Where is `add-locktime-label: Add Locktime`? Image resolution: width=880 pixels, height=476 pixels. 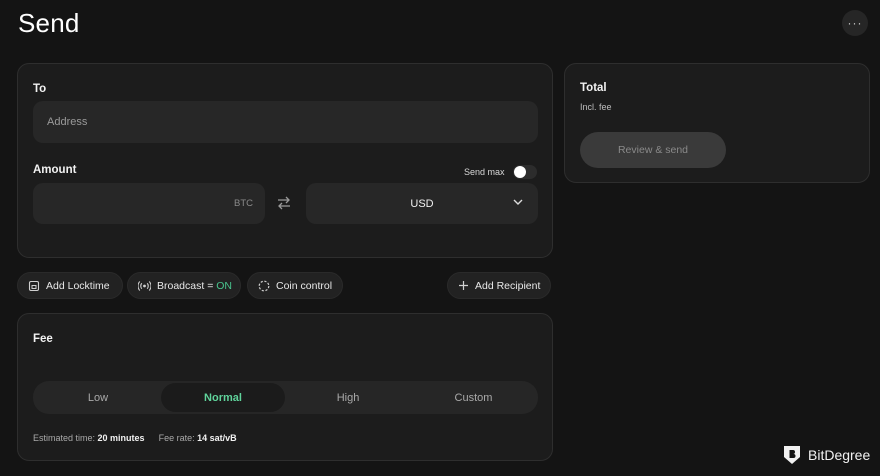
add-locktime-label: Add Locktime is located at coordinates (78, 285).